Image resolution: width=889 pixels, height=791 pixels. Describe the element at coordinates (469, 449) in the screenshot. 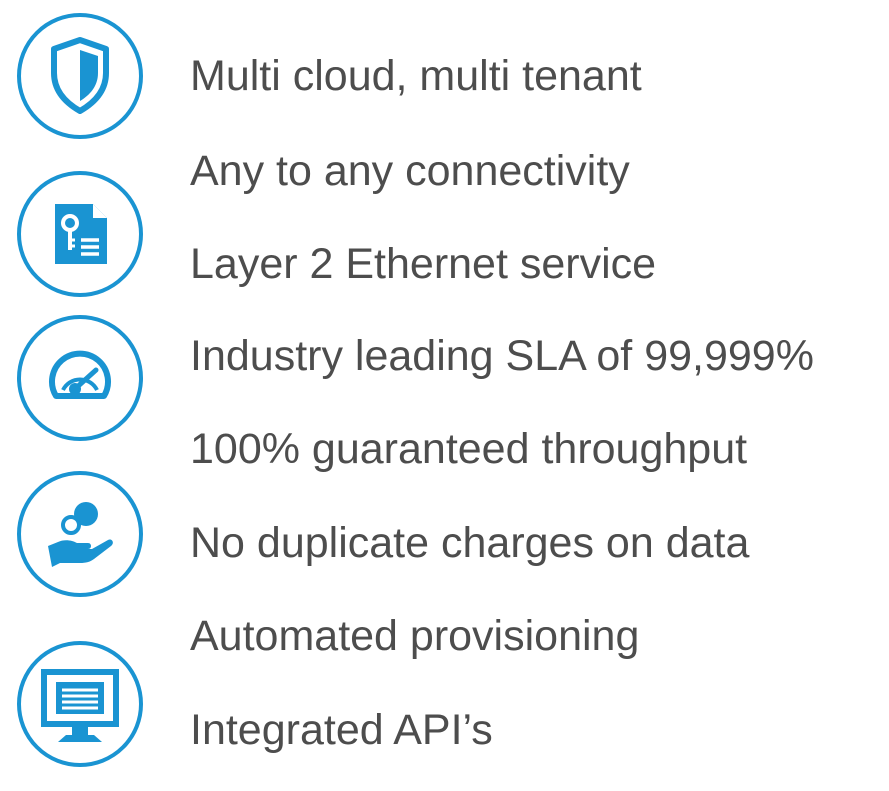

I see `feature-item: 100% guaranteed throughput` at that location.